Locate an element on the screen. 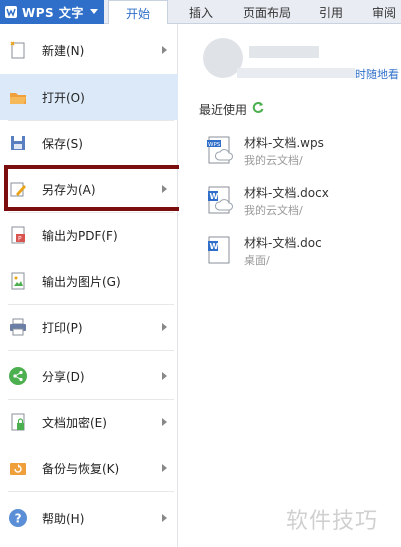  file-name: 材料-文档.doc is located at coordinates (283, 243).